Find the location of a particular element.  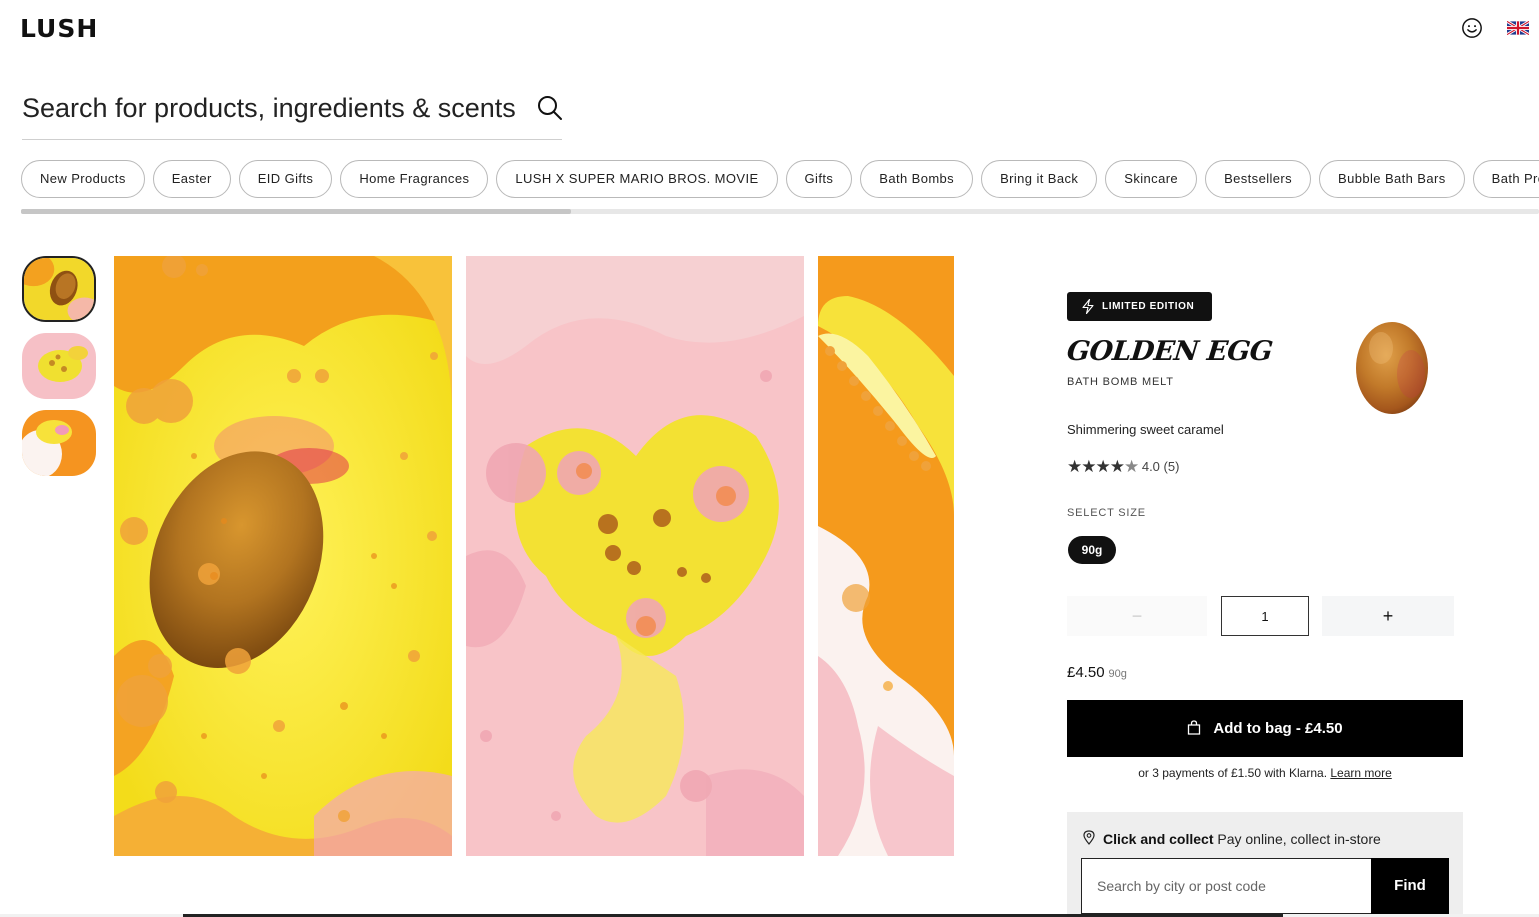

chip-gifts: Gifts is located at coordinates (819, 179).